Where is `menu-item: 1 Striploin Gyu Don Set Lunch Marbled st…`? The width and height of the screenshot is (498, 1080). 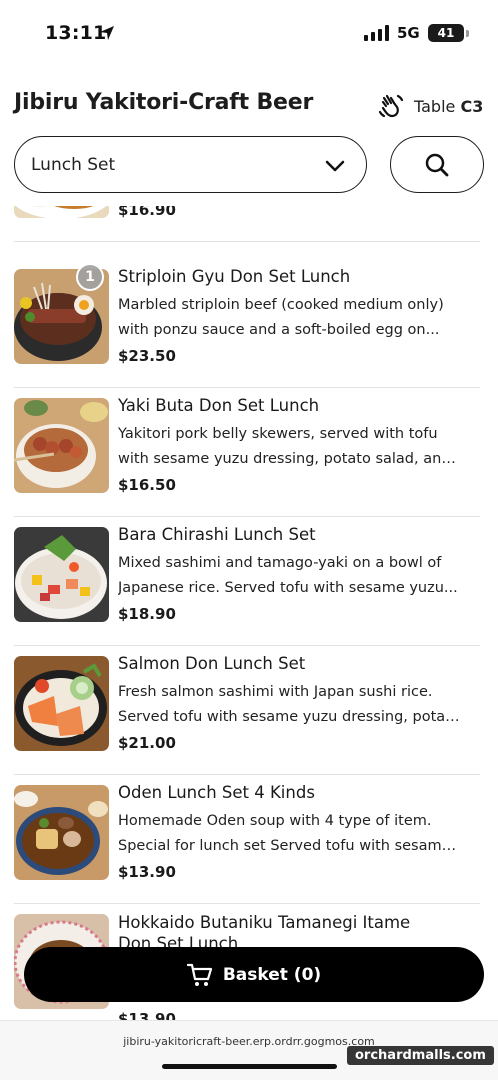 menu-item: 1 Striploin Gyu Don Set Lunch Marbled st… is located at coordinates (249, 323).